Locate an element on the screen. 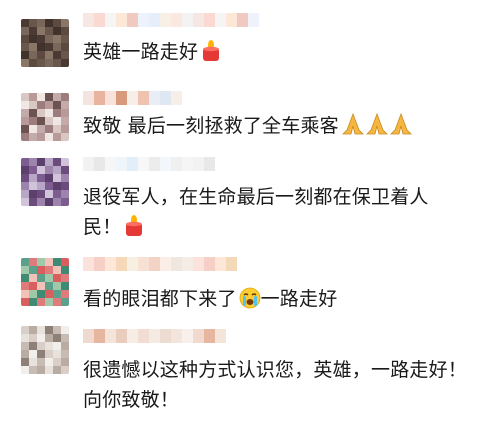 The height and width of the screenshot is (422, 480). comment-text-before: 看的眼泪都下来了 is located at coordinates (160, 299).